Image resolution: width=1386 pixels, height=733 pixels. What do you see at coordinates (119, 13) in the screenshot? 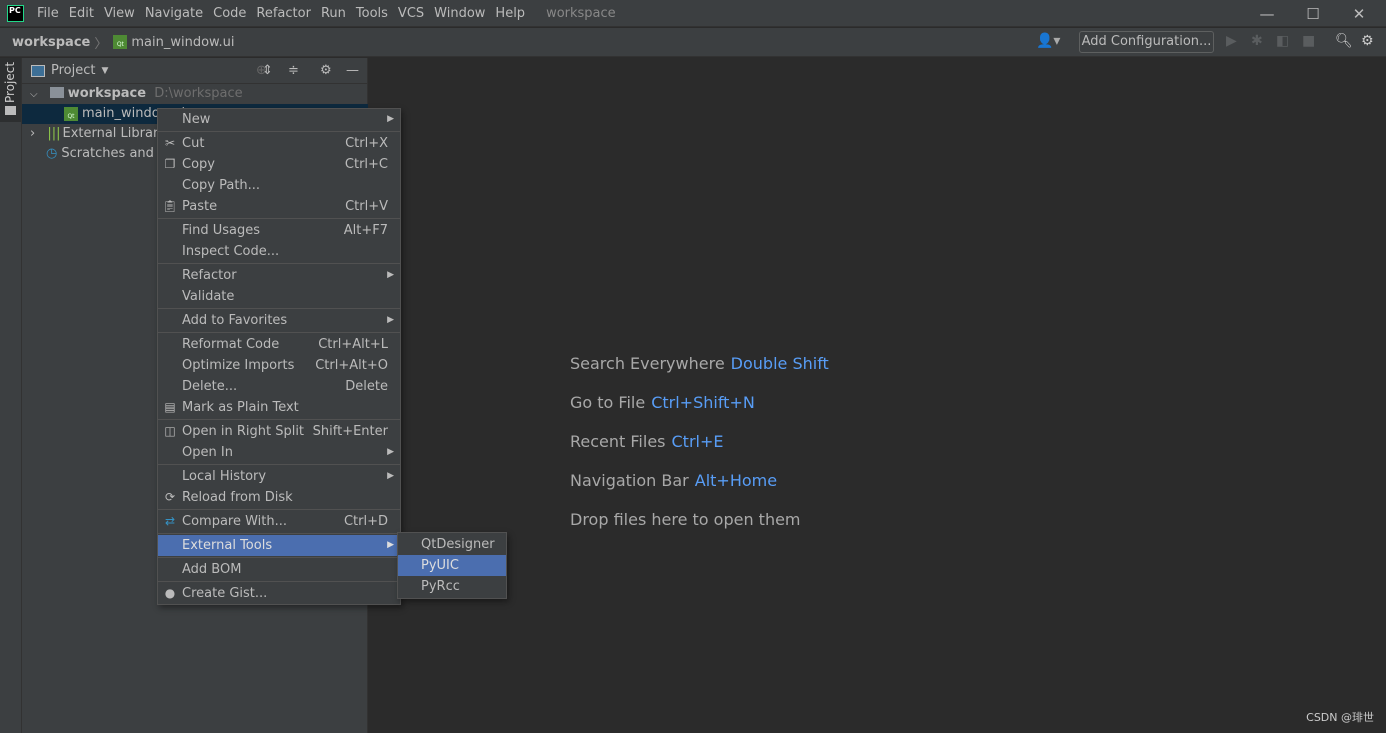
I see `menu-view: View` at bounding box center [119, 13].